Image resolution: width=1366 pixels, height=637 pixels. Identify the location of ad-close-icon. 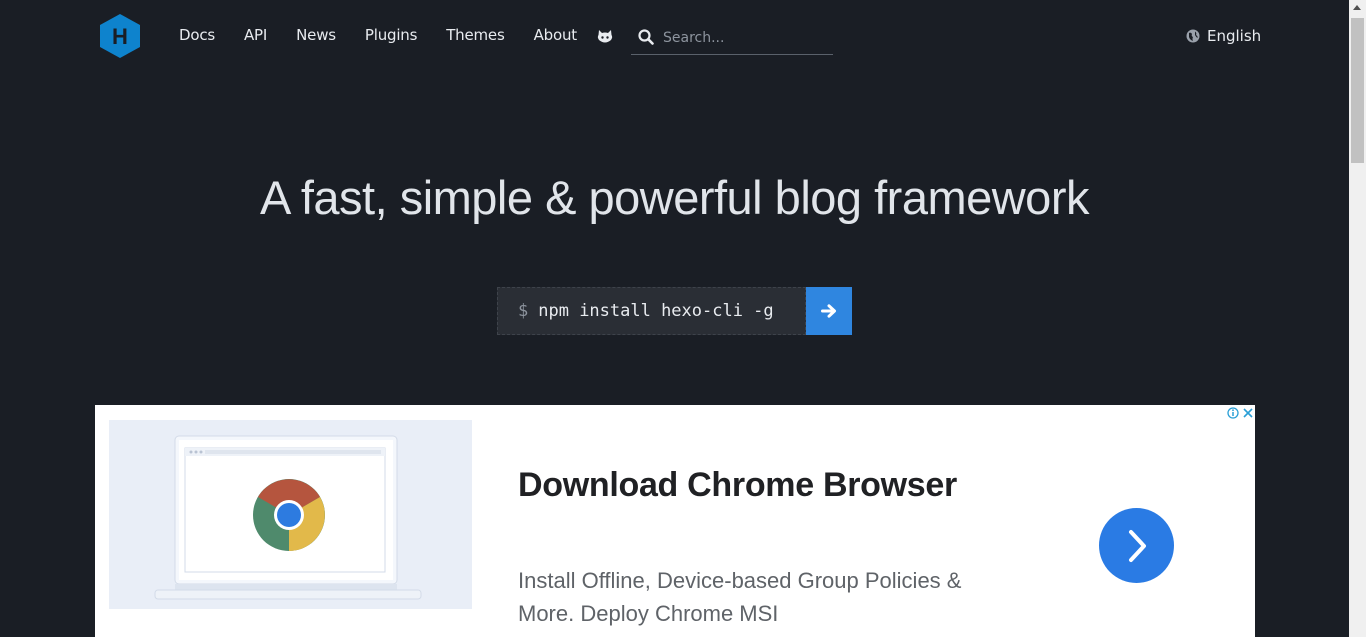
(1248, 413).